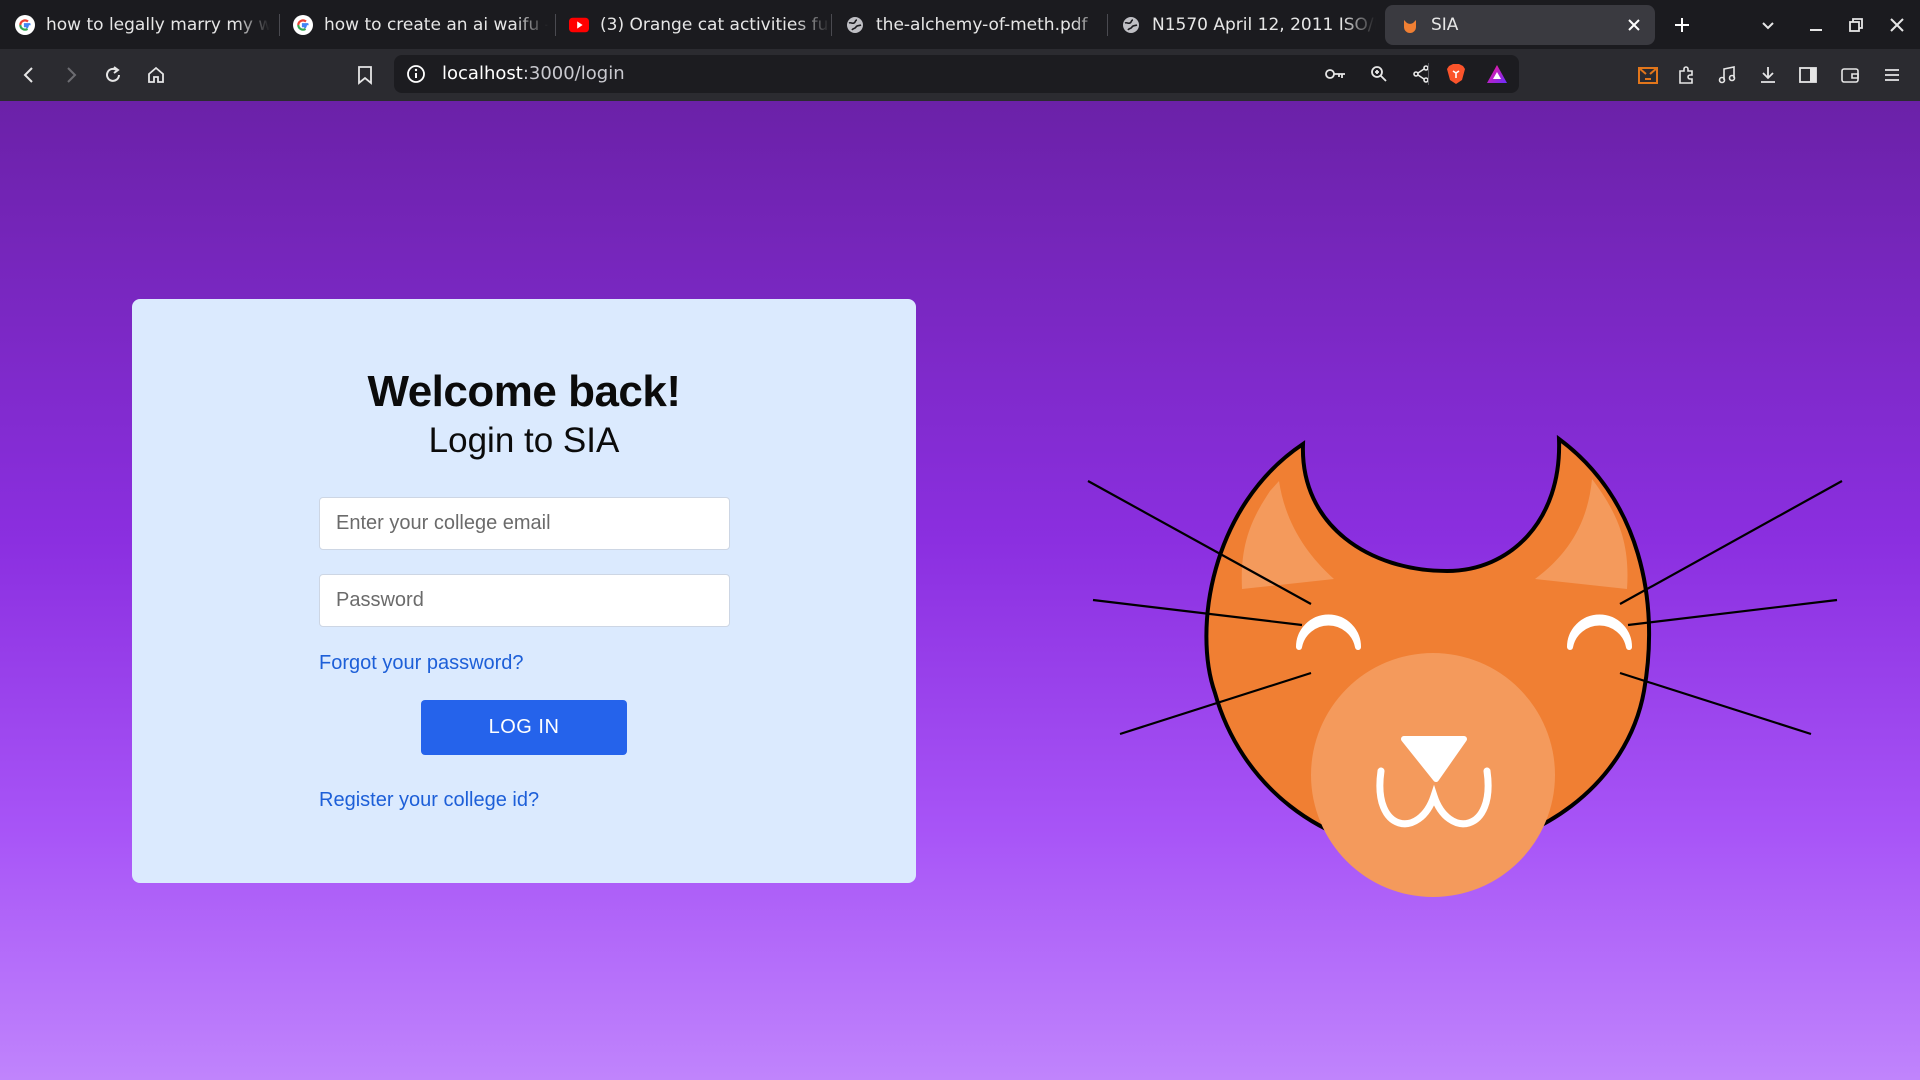  Describe the element at coordinates (416, 74) in the screenshot. I see `site-info-icon` at that location.